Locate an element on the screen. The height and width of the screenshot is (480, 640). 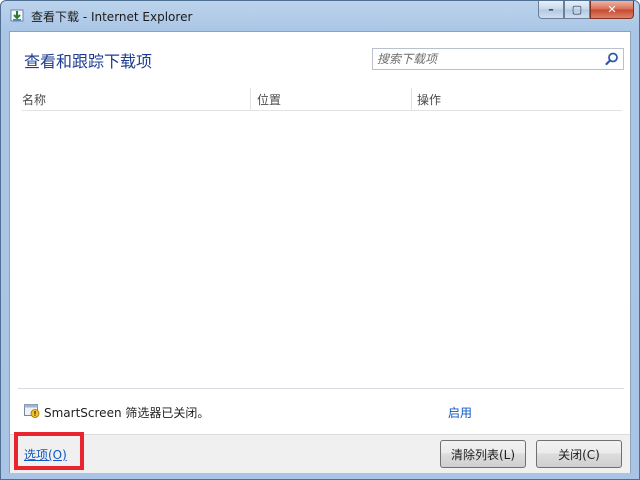
maximize-button: ▢ is located at coordinates (577, 10).